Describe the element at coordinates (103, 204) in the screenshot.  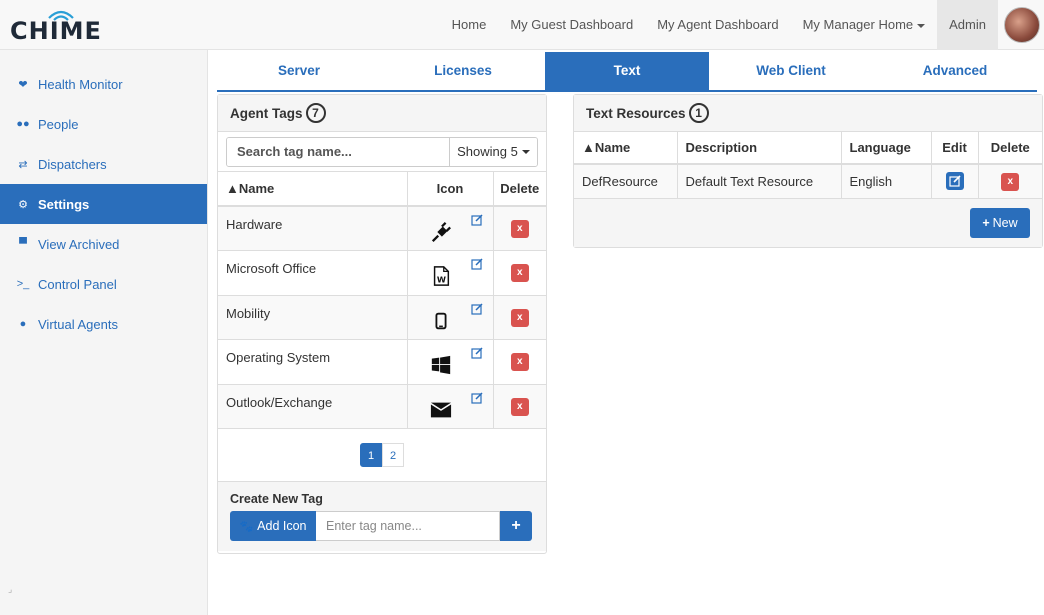
I see `sidebar-item-settings: ⚙ Settings` at that location.